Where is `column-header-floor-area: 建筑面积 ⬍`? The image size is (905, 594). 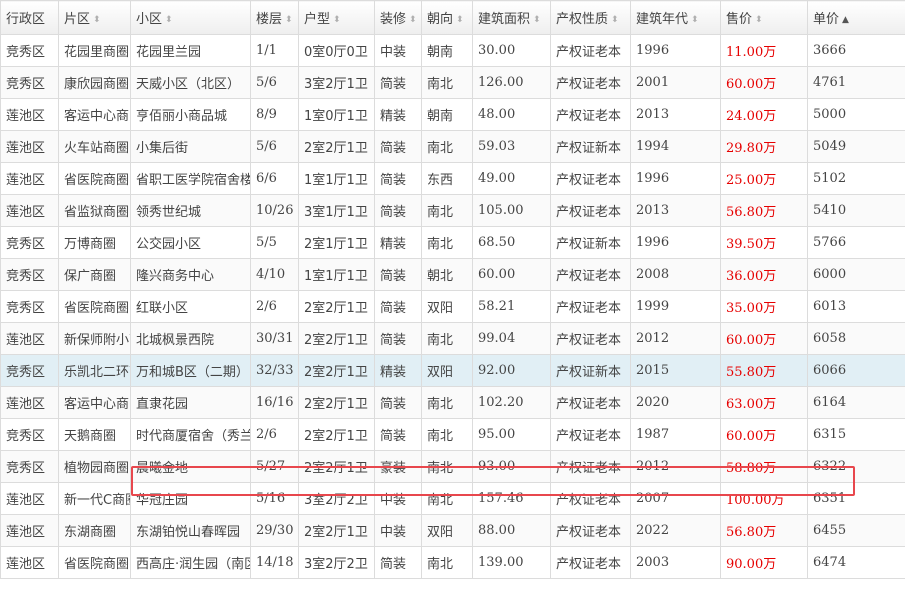
column-header-floor-area: 建筑面积 ⬍ is located at coordinates (511, 17).